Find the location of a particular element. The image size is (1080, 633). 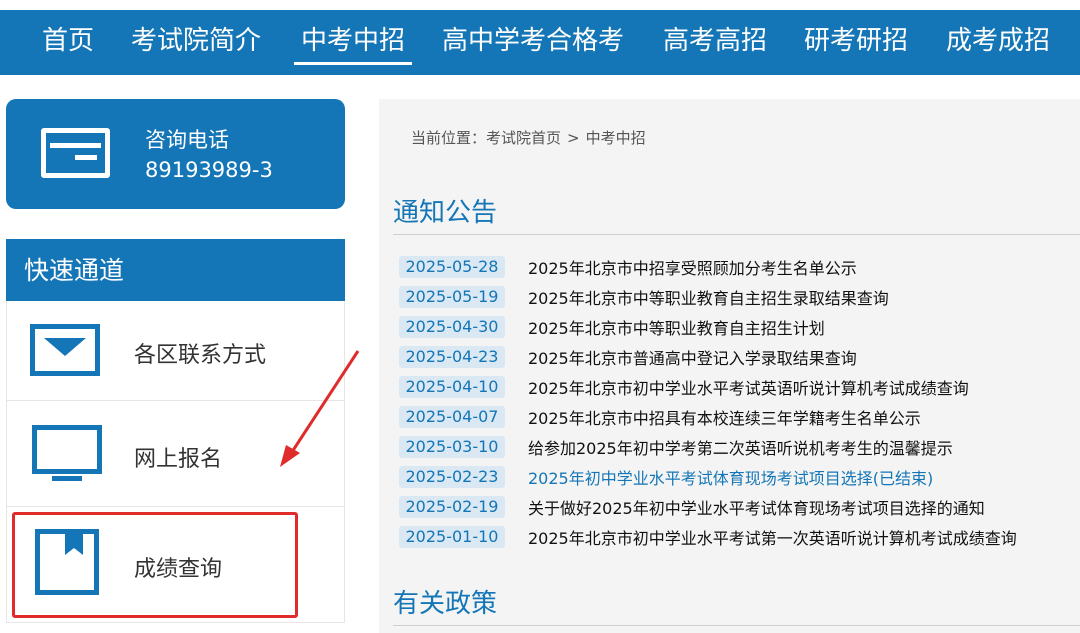

phone-number: 89193989-3 is located at coordinates (209, 170).